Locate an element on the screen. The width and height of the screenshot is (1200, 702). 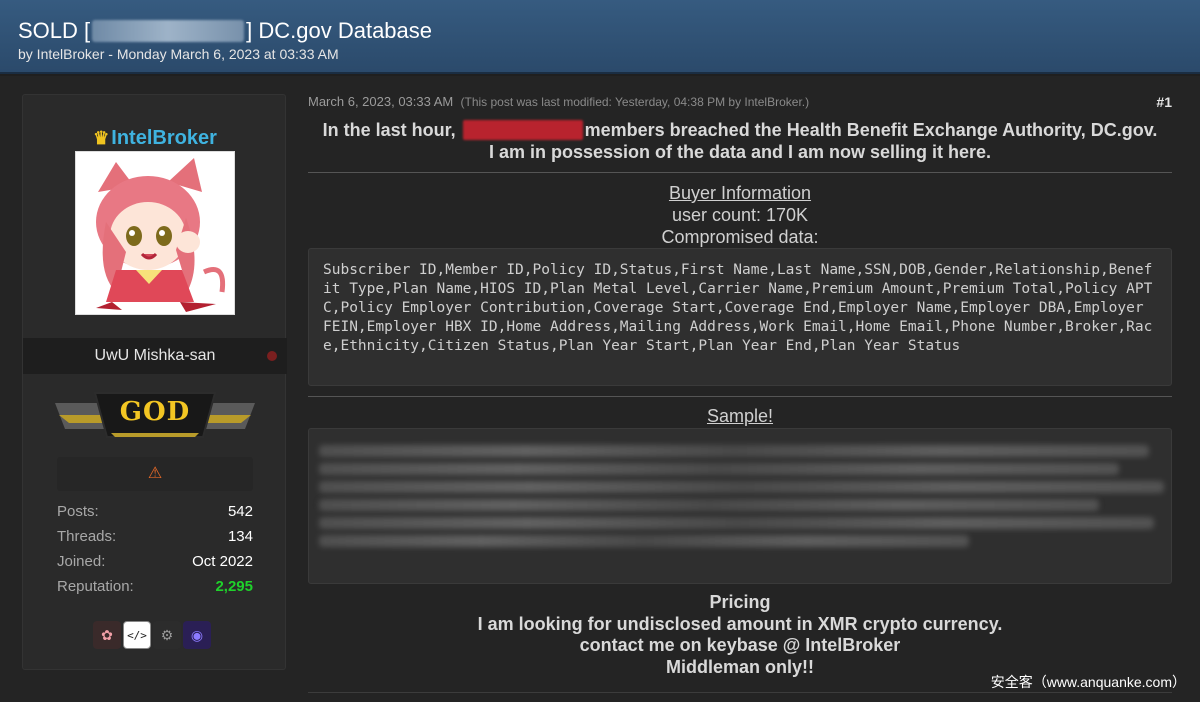
stat-posts: Posts: 542 is located at coordinates (155, 511).